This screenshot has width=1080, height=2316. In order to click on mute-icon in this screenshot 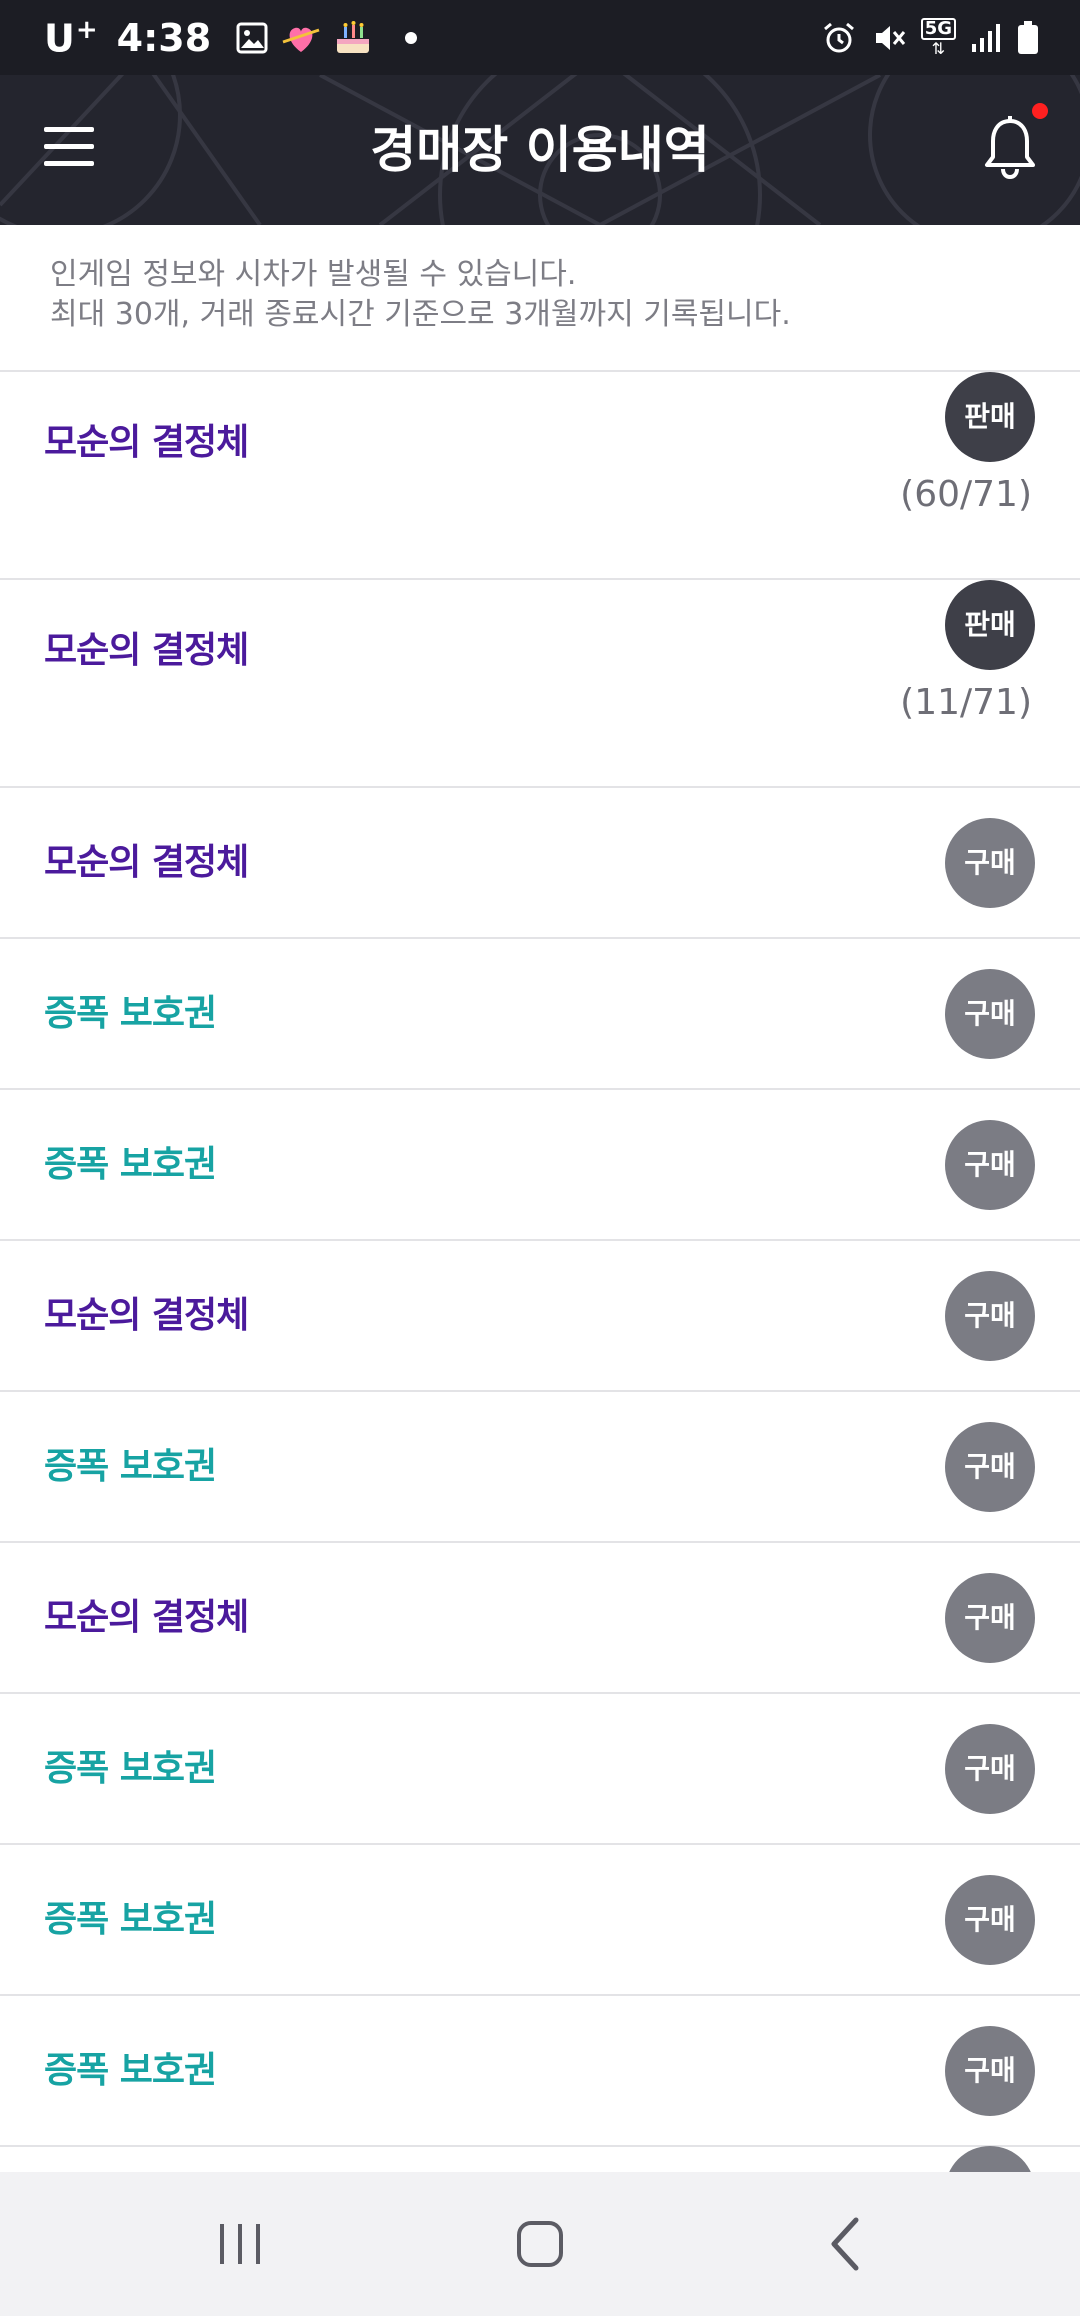, I will do `click(890, 37)`.